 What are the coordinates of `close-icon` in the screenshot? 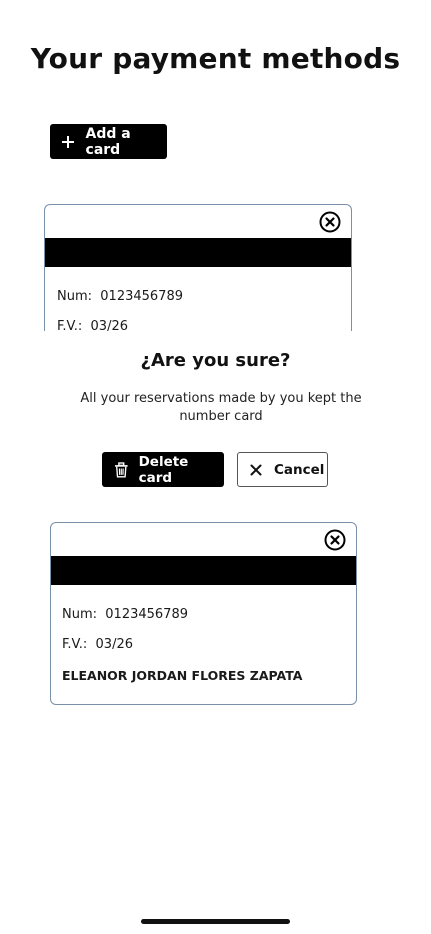 It's located at (256, 469).